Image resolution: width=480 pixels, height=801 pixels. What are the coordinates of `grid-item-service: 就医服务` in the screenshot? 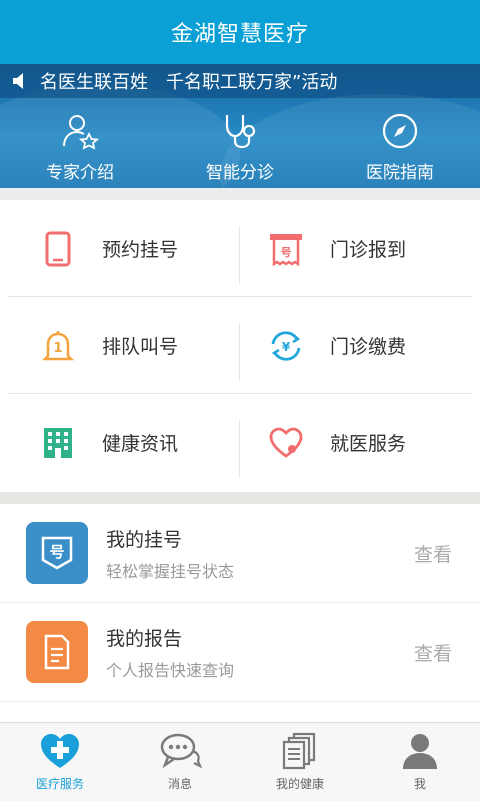 It's located at (360, 442).